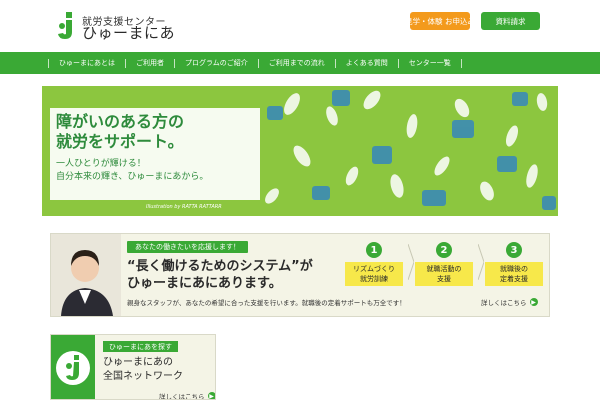 This screenshot has height=400, width=600. What do you see at coordinates (461, 63) in the screenshot?
I see `nav-divider` at bounding box center [461, 63].